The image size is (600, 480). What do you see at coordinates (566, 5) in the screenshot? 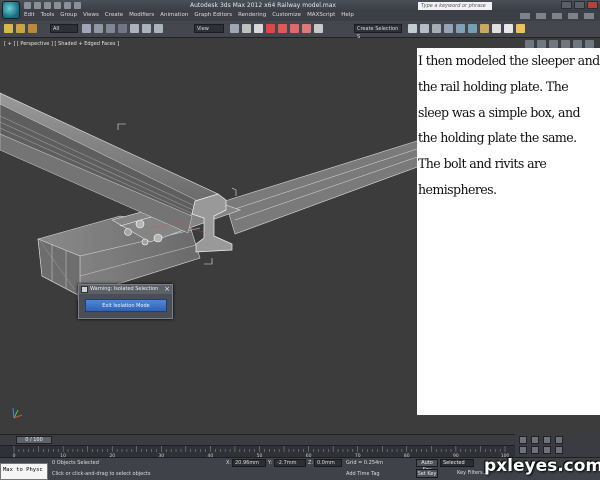
I see `minimize-button` at bounding box center [566, 5].